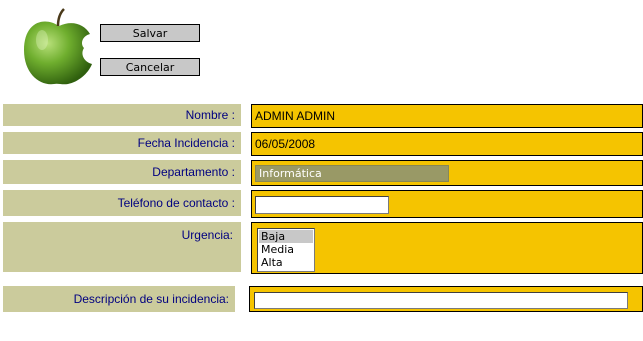 The height and width of the screenshot is (341, 643). What do you see at coordinates (122, 115) in the screenshot?
I see `nombre-label: Nombre :` at bounding box center [122, 115].